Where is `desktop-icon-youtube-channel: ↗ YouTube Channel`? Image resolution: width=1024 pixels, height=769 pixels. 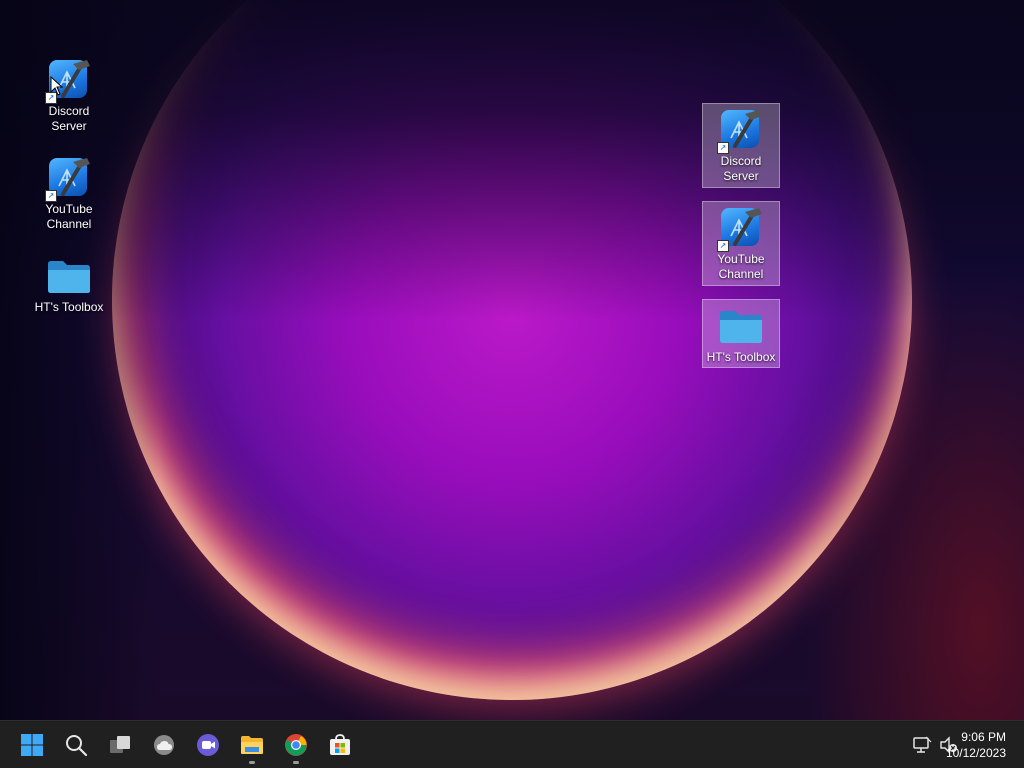 desktop-icon-youtube-channel: ↗ YouTube Channel is located at coordinates (69, 194).